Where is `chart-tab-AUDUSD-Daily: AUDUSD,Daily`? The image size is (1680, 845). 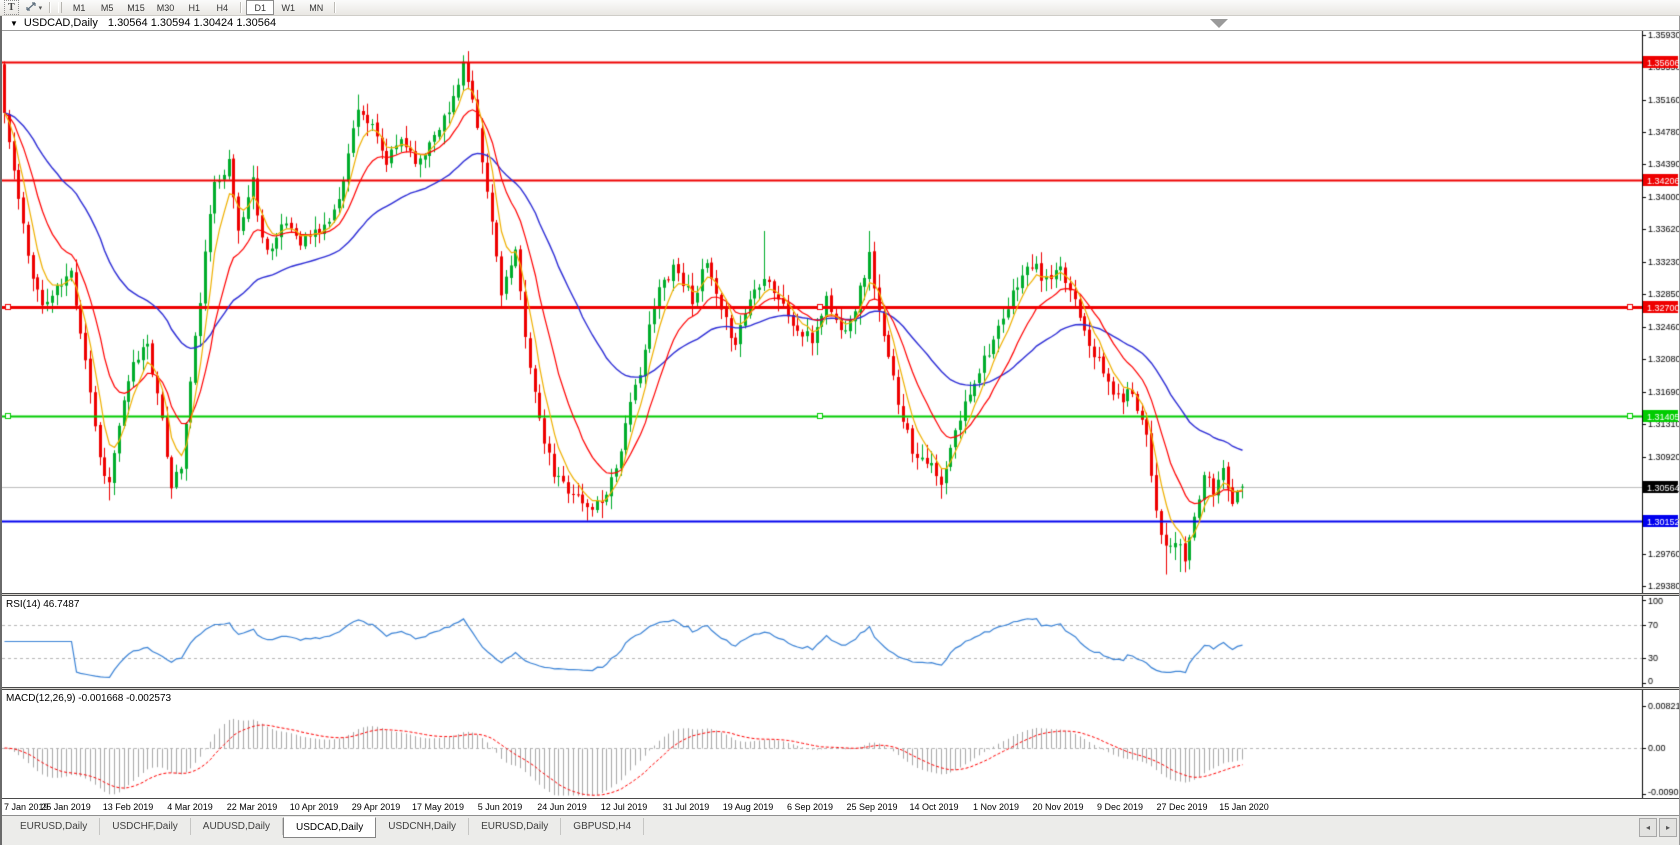 chart-tab-AUDUSD-Daily: AUDUSD,Daily is located at coordinates (237, 826).